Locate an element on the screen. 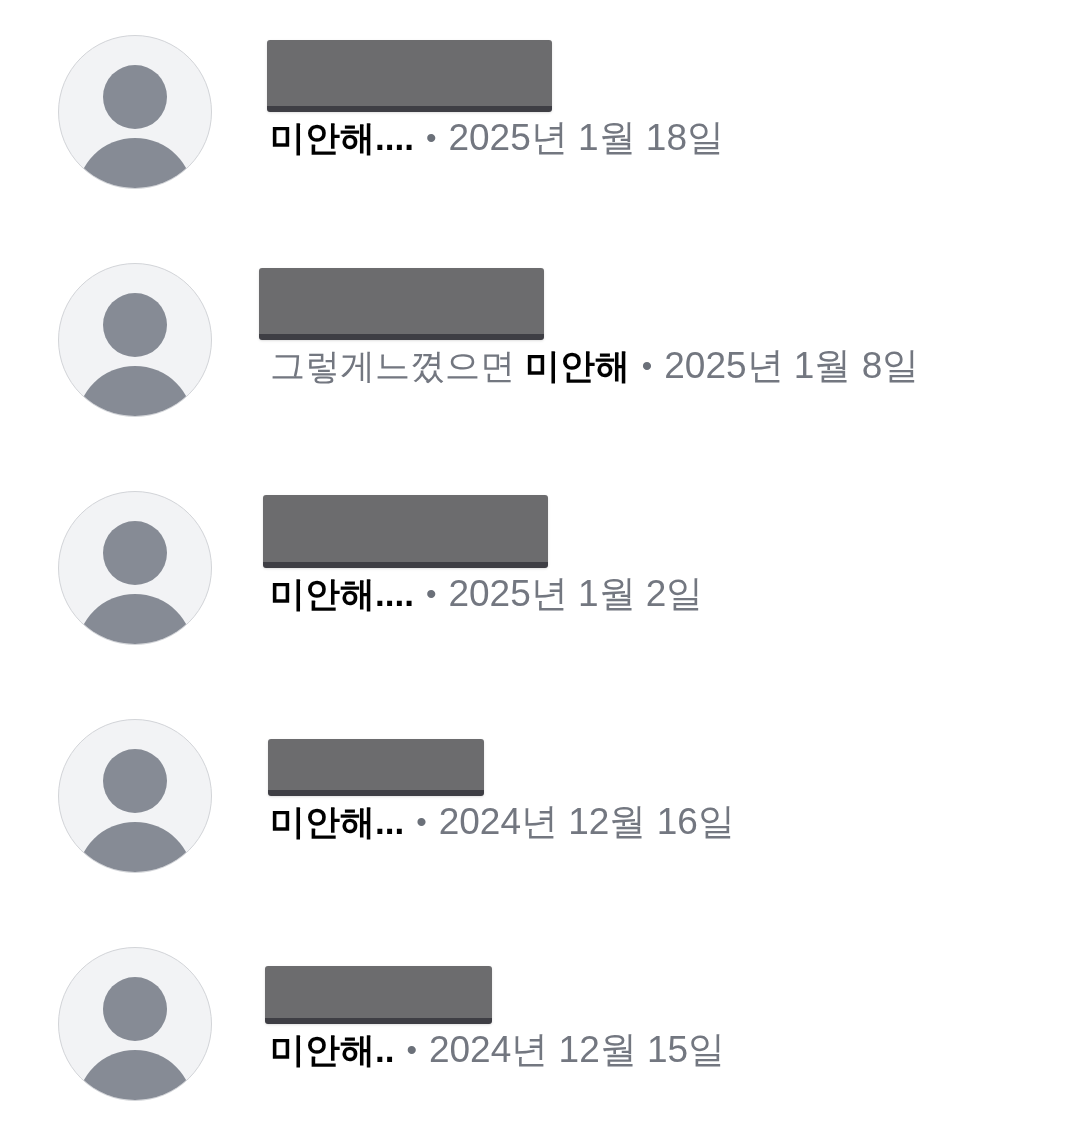 This screenshot has width=1079, height=1125. message-date: 2025년 1월 18일 is located at coordinates (586, 138).